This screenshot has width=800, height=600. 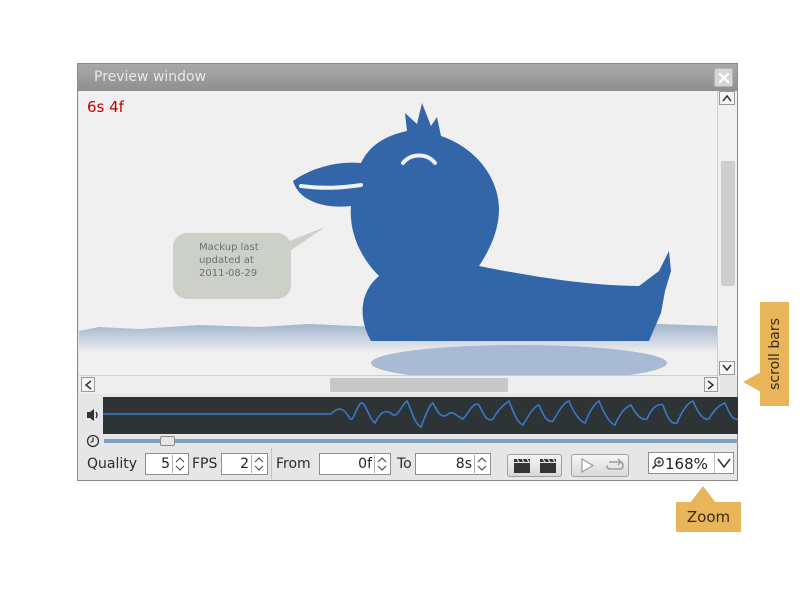 I want to click on quality-stepper, so click(x=179, y=464).